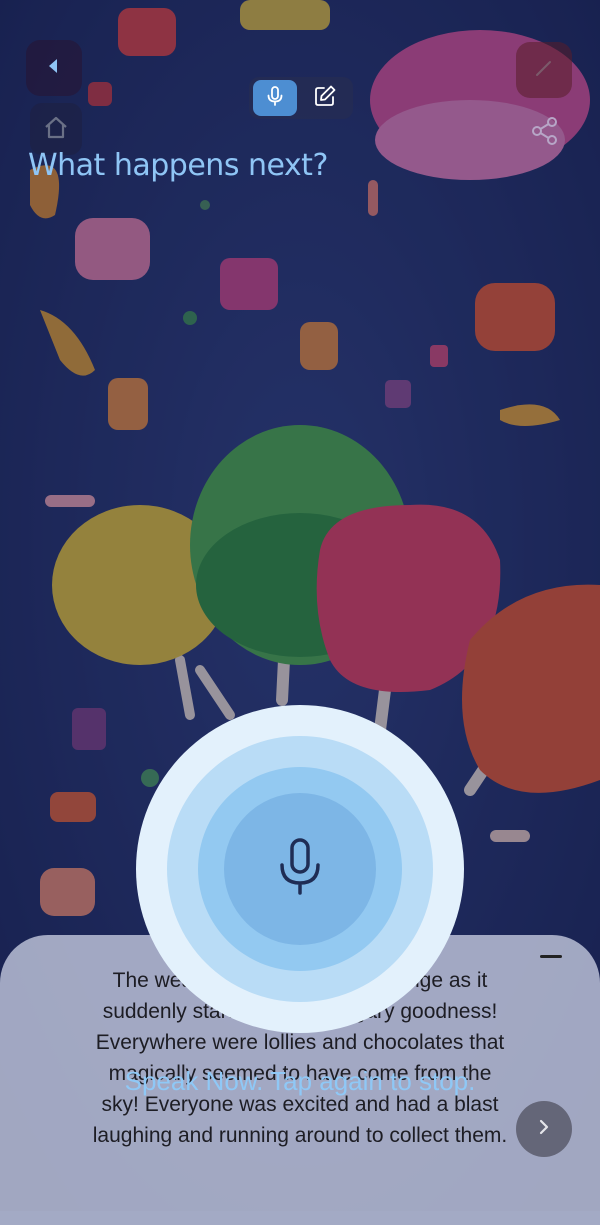  I want to click on next-button, so click(544, 1129).